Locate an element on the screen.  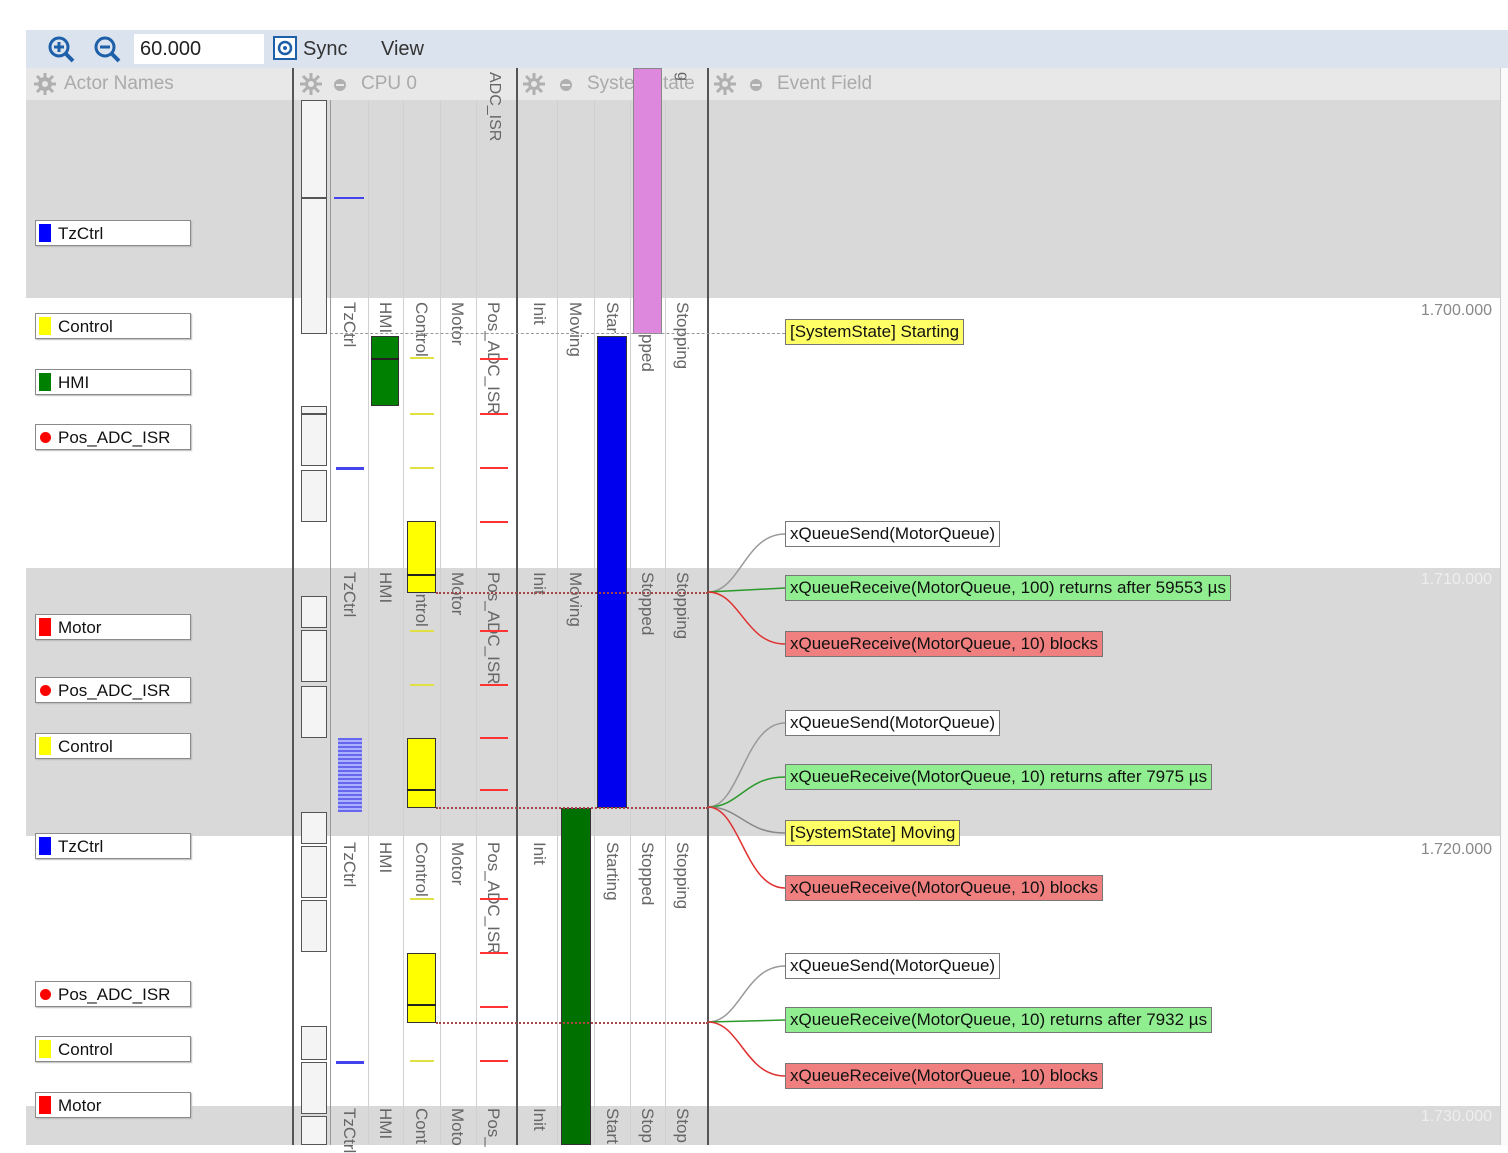
event-line is located at coordinates (572, 1023).